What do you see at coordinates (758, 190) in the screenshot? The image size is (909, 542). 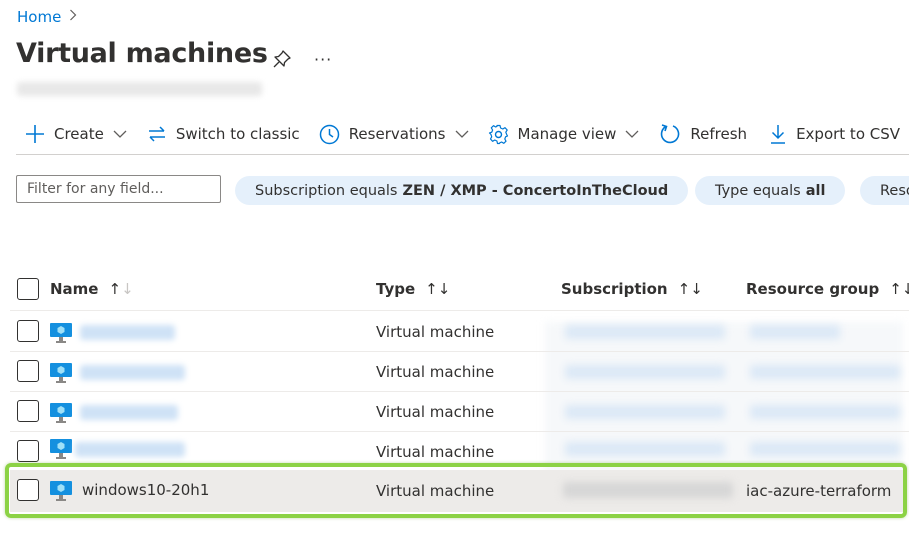 I see `type-filter-prefix: Type equals` at bounding box center [758, 190].